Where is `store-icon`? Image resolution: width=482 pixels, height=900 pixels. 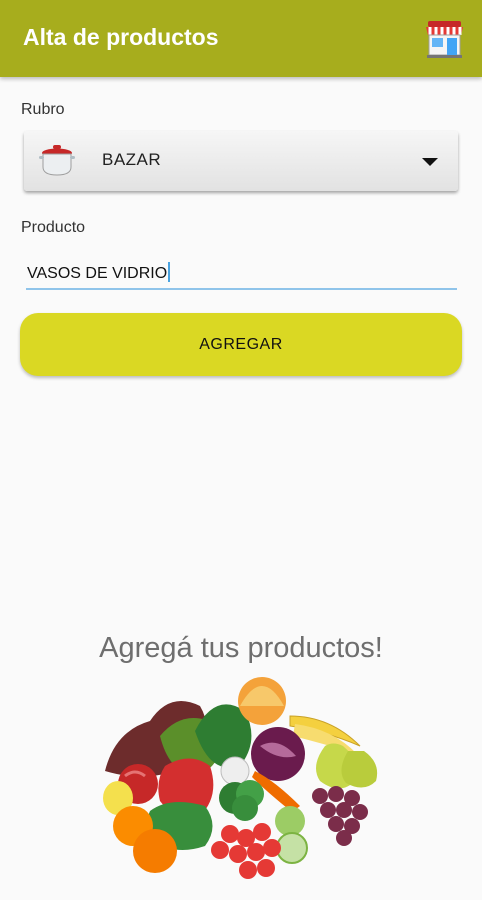 store-icon is located at coordinates (444, 38).